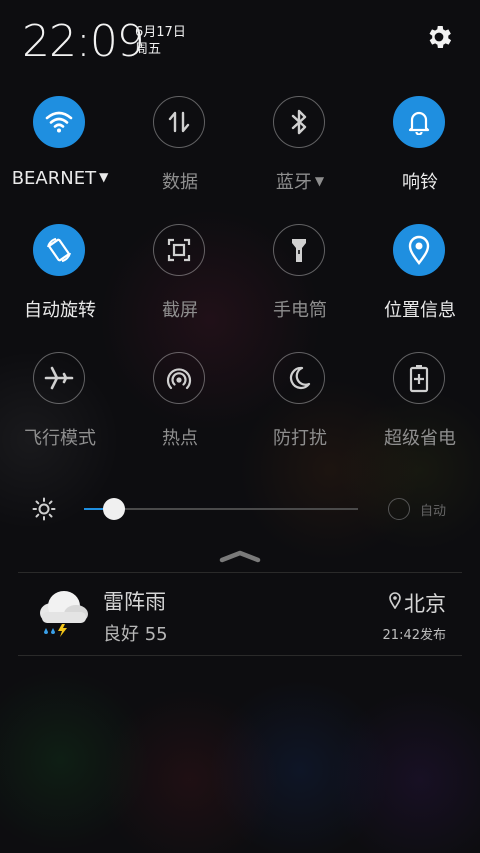 The height and width of the screenshot is (853, 480). What do you see at coordinates (180, 182) in the screenshot?
I see `tile-mobile-data-label: 数据` at bounding box center [180, 182].